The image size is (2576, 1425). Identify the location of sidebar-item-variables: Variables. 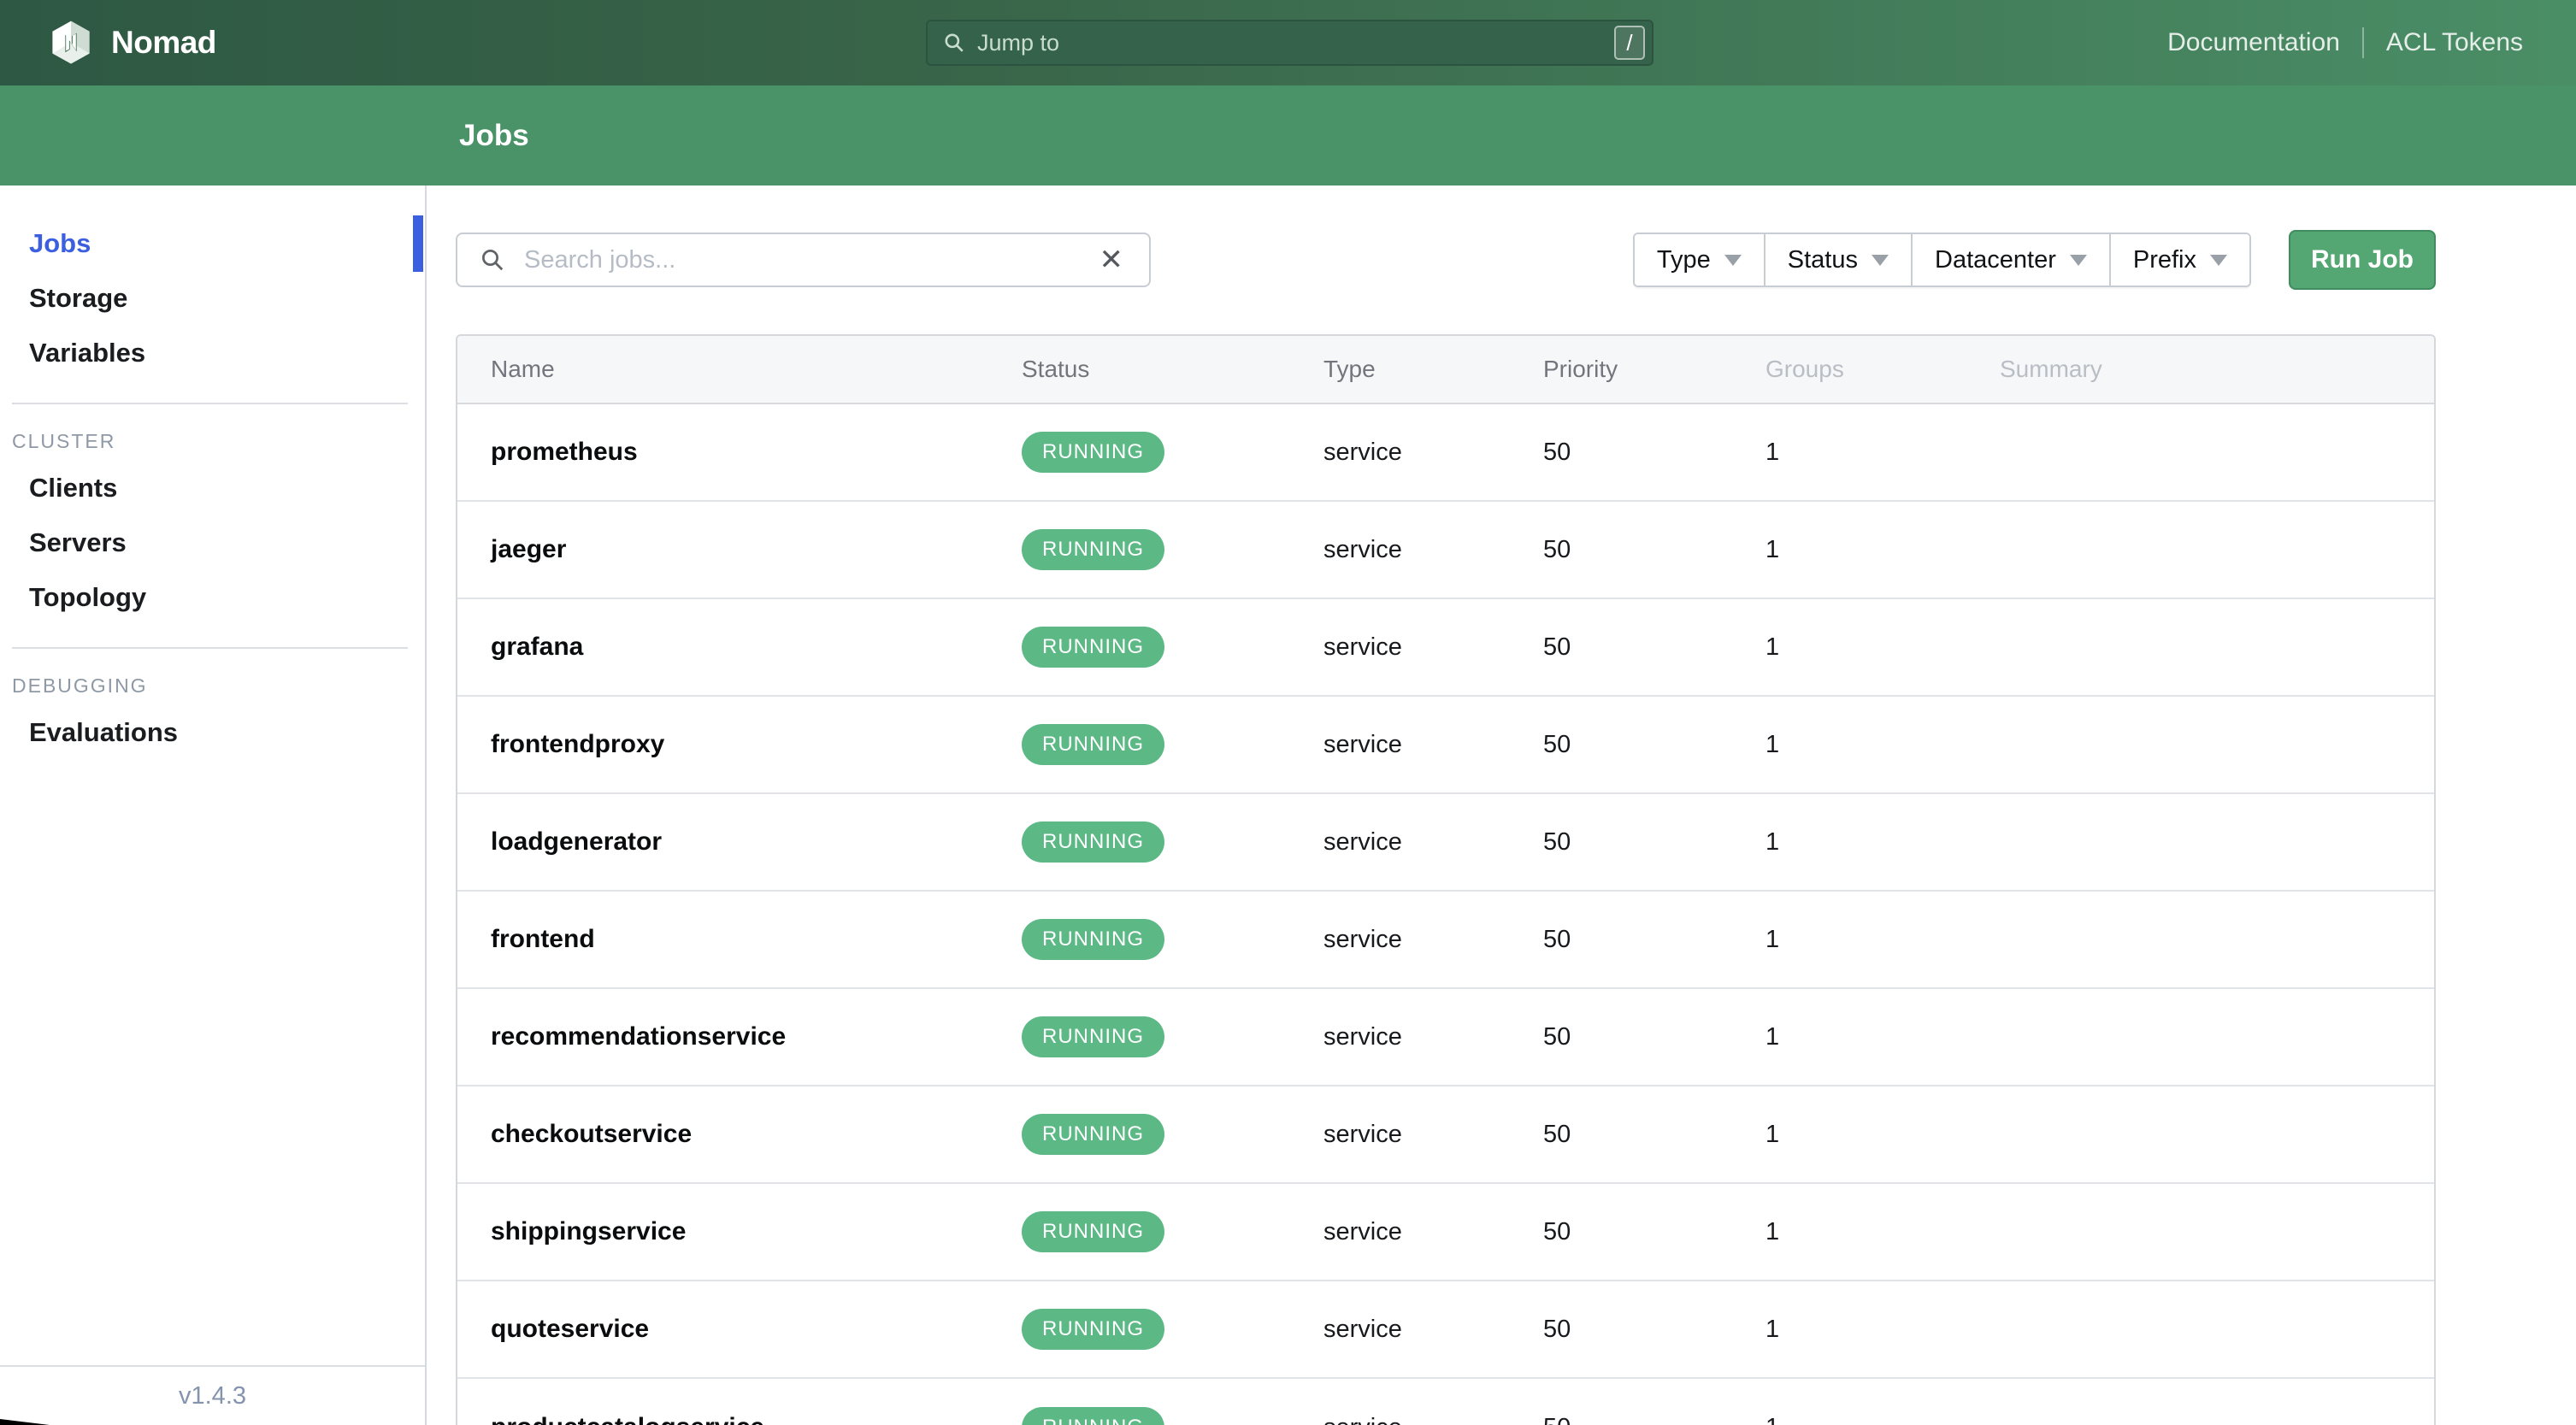
(213, 353).